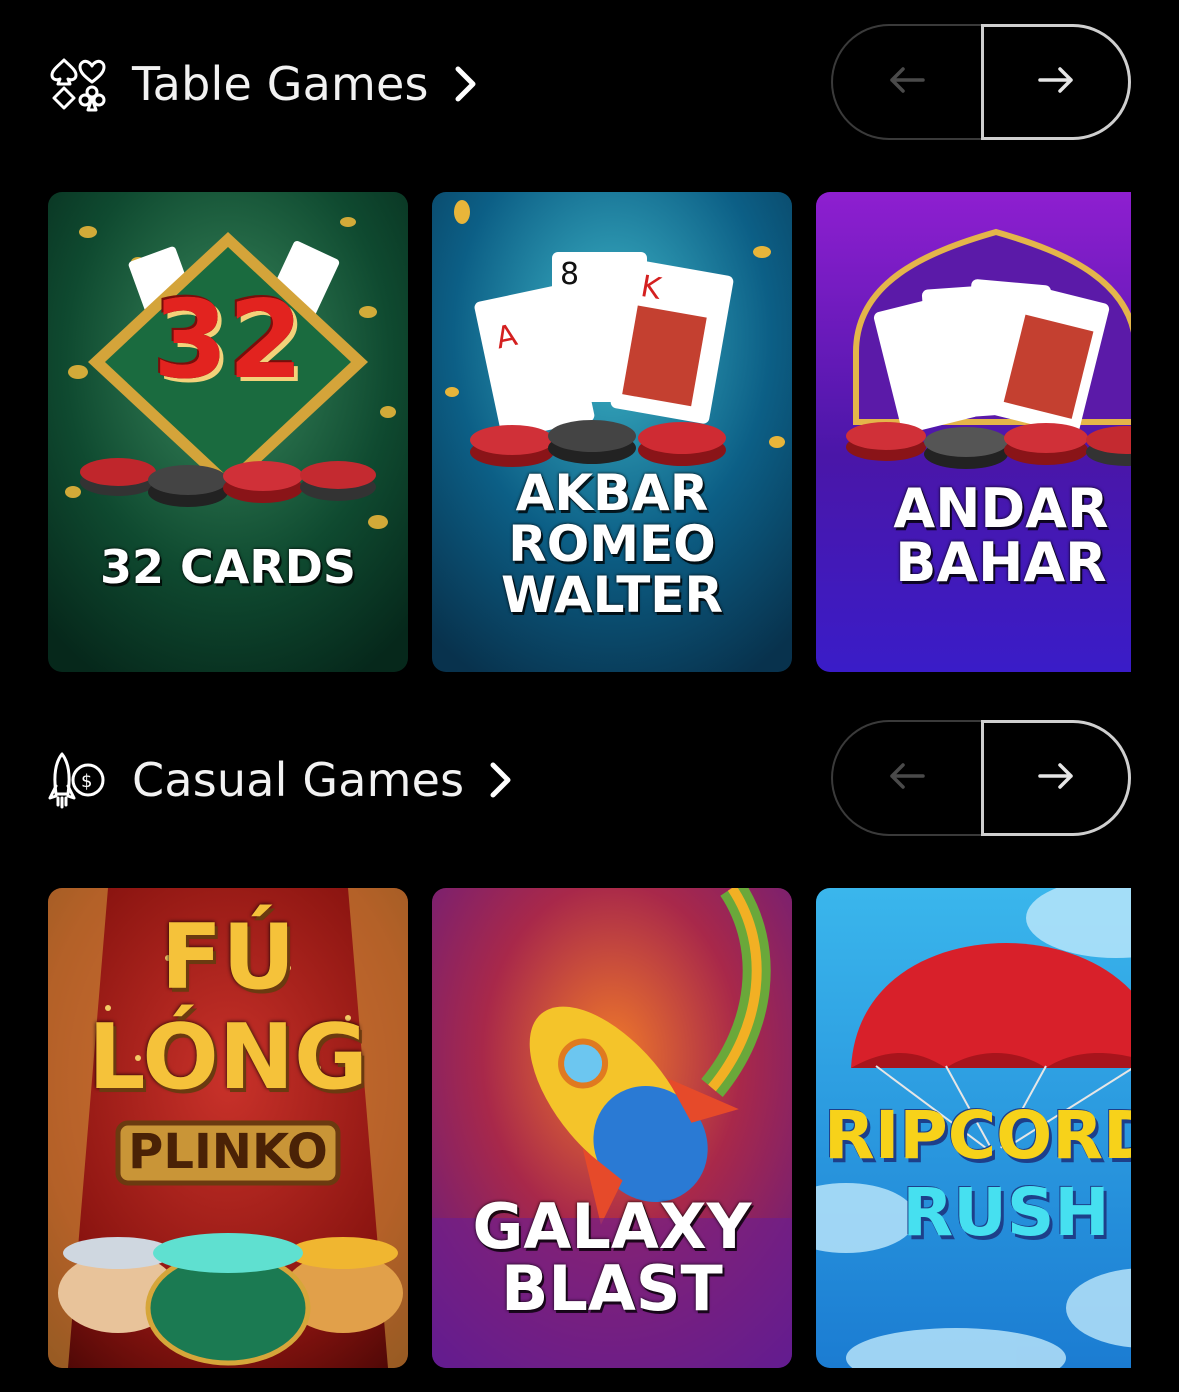 The height and width of the screenshot is (1392, 1179). I want to click on game-badge: 32, so click(228, 340).